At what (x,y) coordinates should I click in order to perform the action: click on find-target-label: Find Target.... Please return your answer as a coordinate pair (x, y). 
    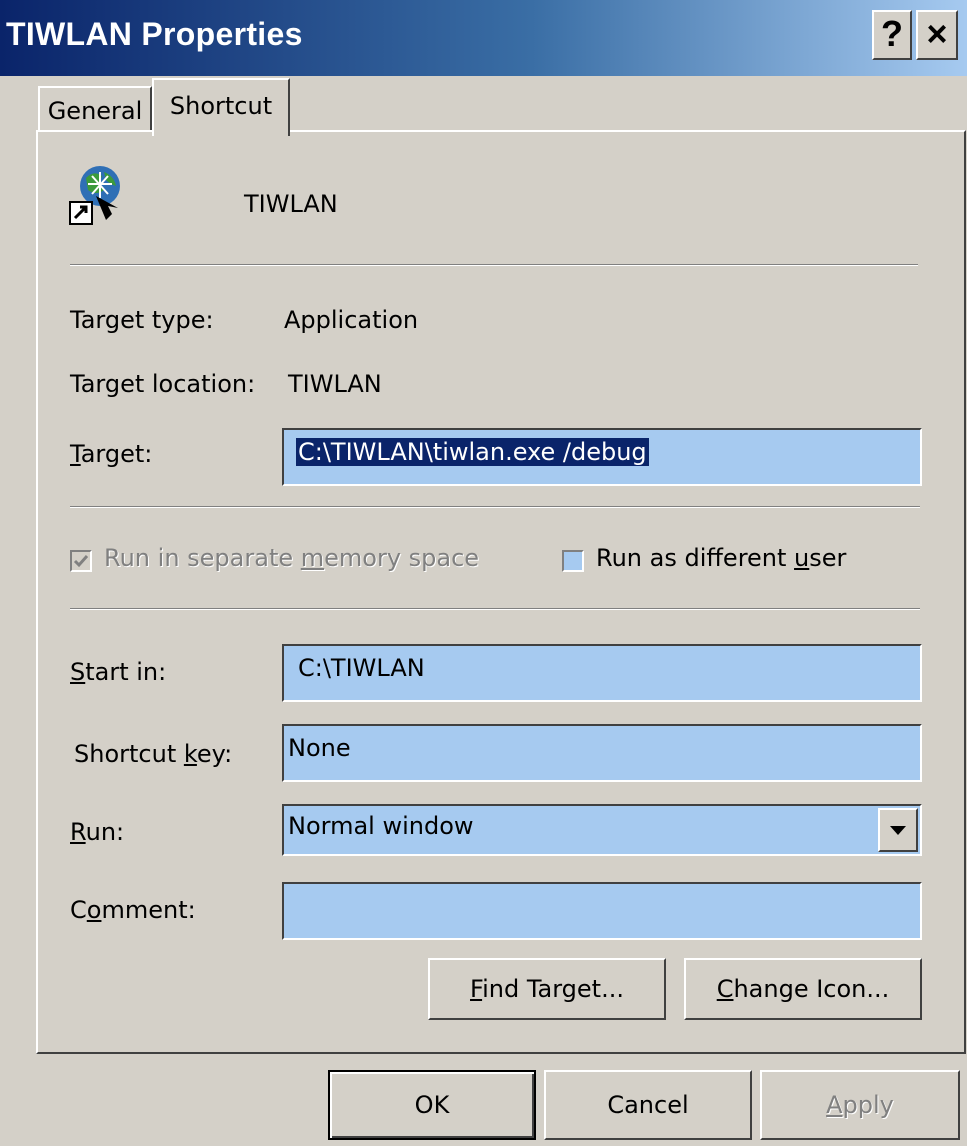
    Looking at the image, I should click on (547, 989).